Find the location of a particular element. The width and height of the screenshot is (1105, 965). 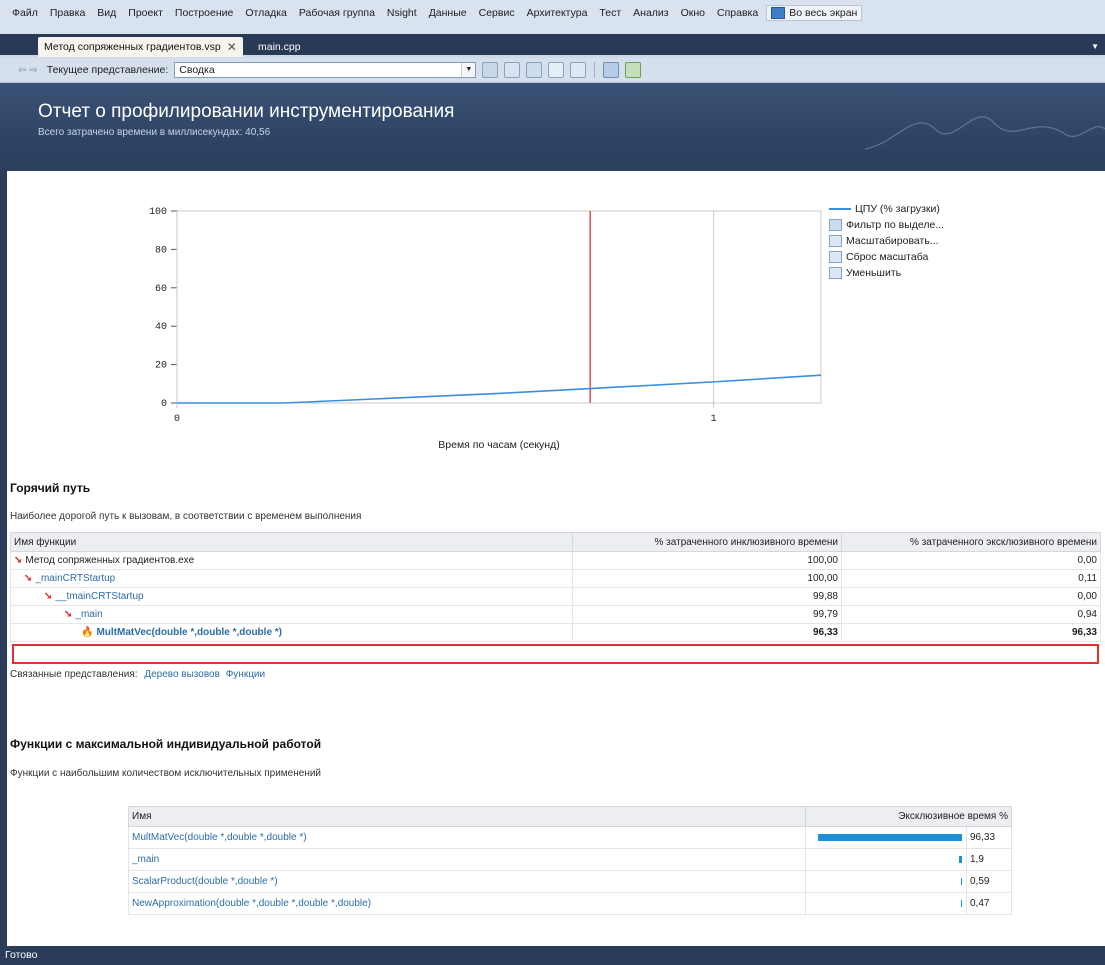

menu-analyze: Анализ is located at coordinates (650, 13).